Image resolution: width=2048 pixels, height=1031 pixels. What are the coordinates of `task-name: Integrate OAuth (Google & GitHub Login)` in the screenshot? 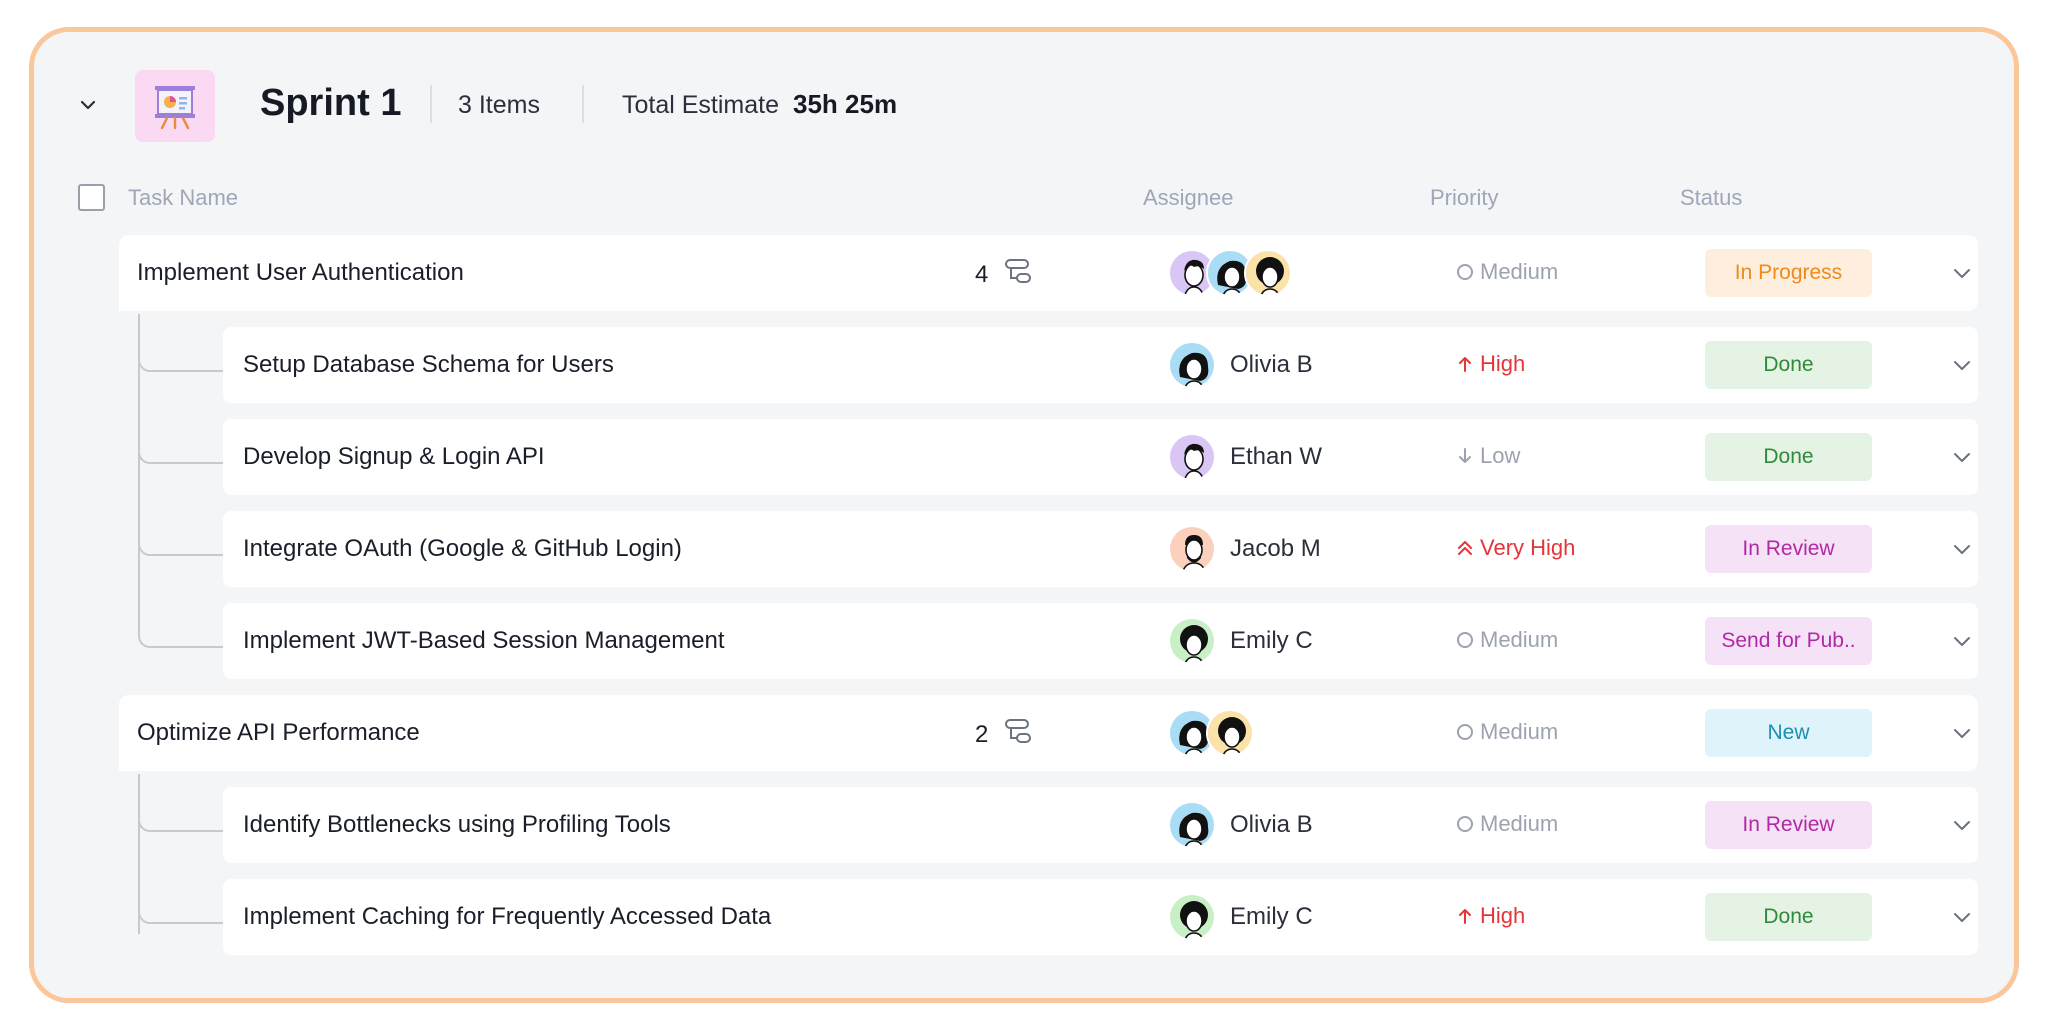 It's located at (462, 549).